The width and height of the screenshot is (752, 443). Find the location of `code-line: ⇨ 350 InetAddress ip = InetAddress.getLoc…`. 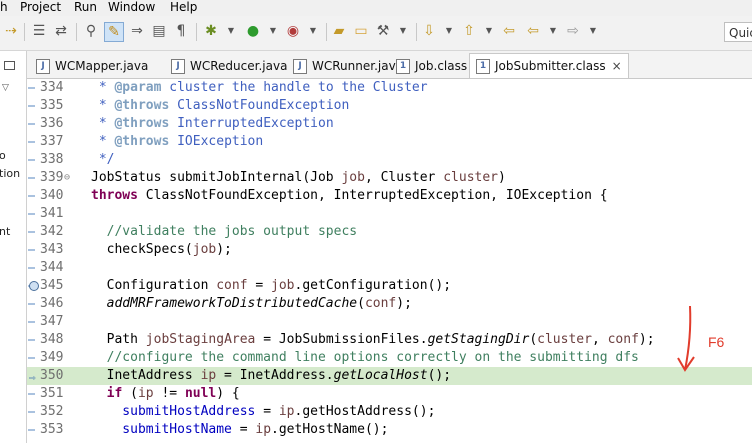

code-line: ⇨ 350 InetAddress ip = InetAddress.getLoc… is located at coordinates (389, 376).